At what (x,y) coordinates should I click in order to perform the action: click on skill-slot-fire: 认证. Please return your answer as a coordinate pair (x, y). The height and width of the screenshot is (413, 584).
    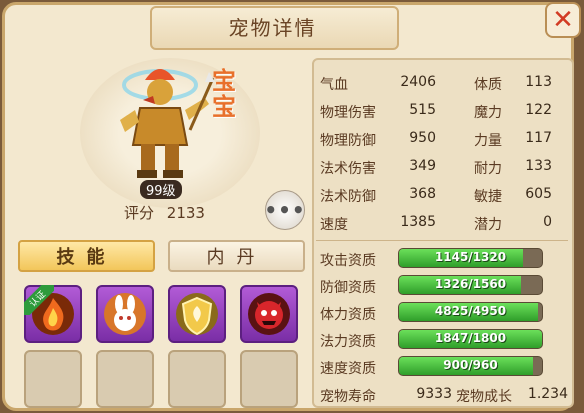
    Looking at the image, I should click on (53, 314).